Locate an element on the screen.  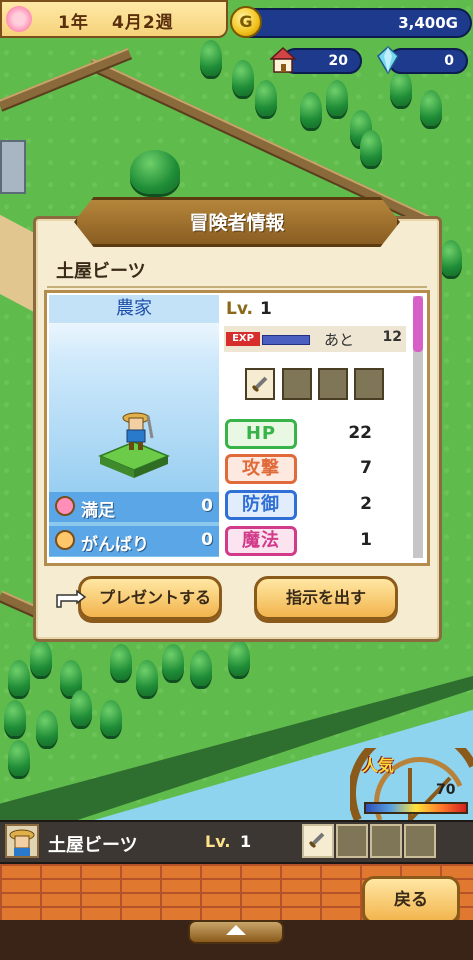
scrollbar-thumb is located at coordinates (418, 324).